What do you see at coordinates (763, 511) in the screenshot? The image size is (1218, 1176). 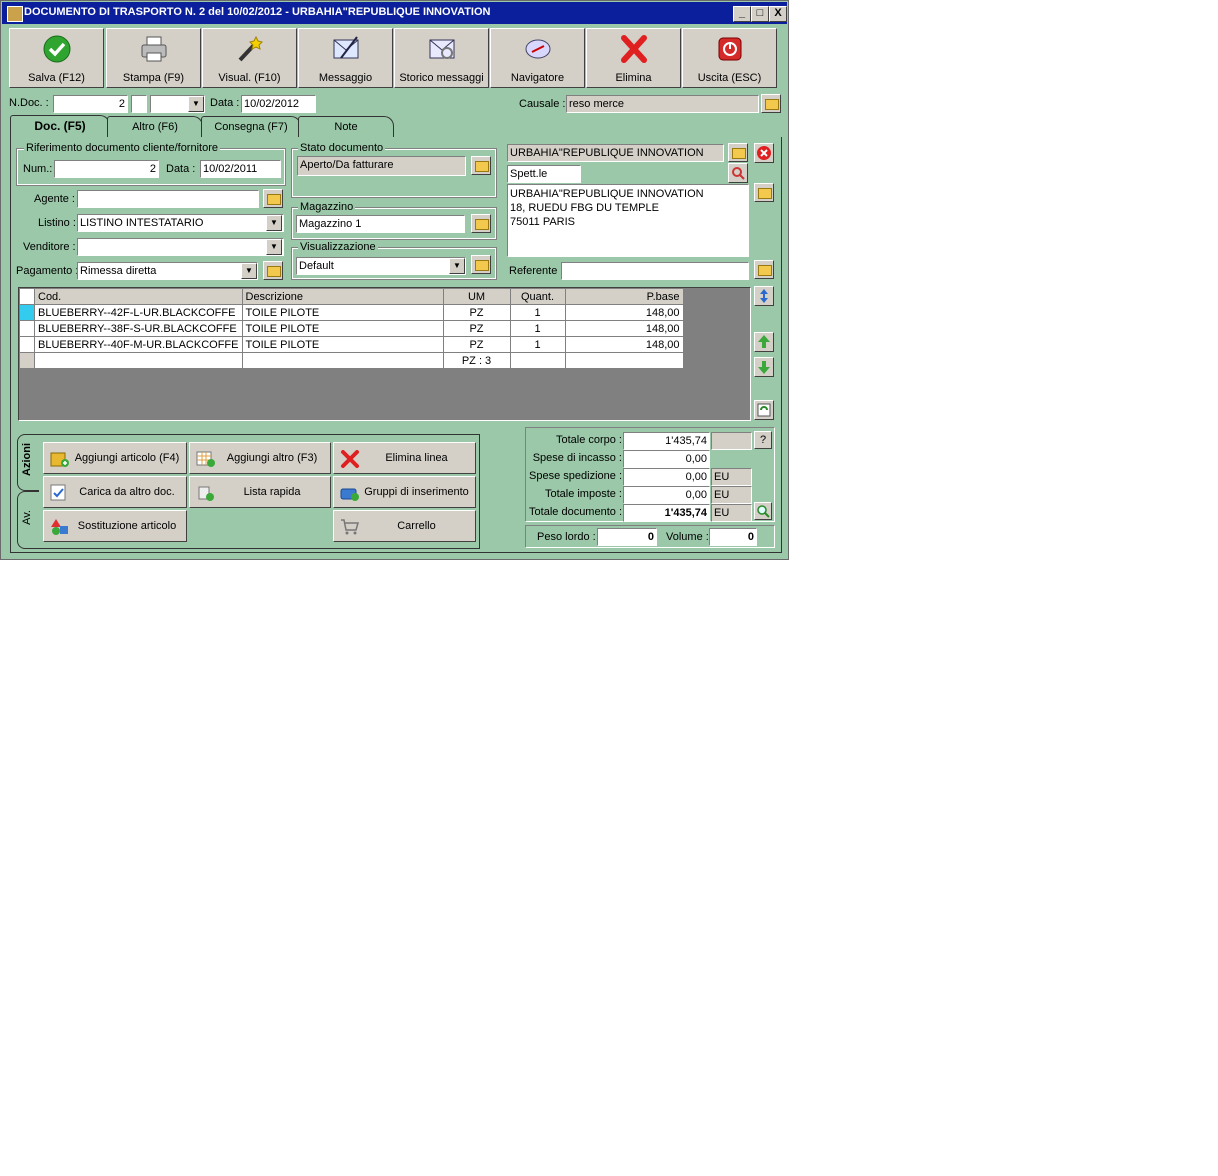 I see `zoom-icon` at bounding box center [763, 511].